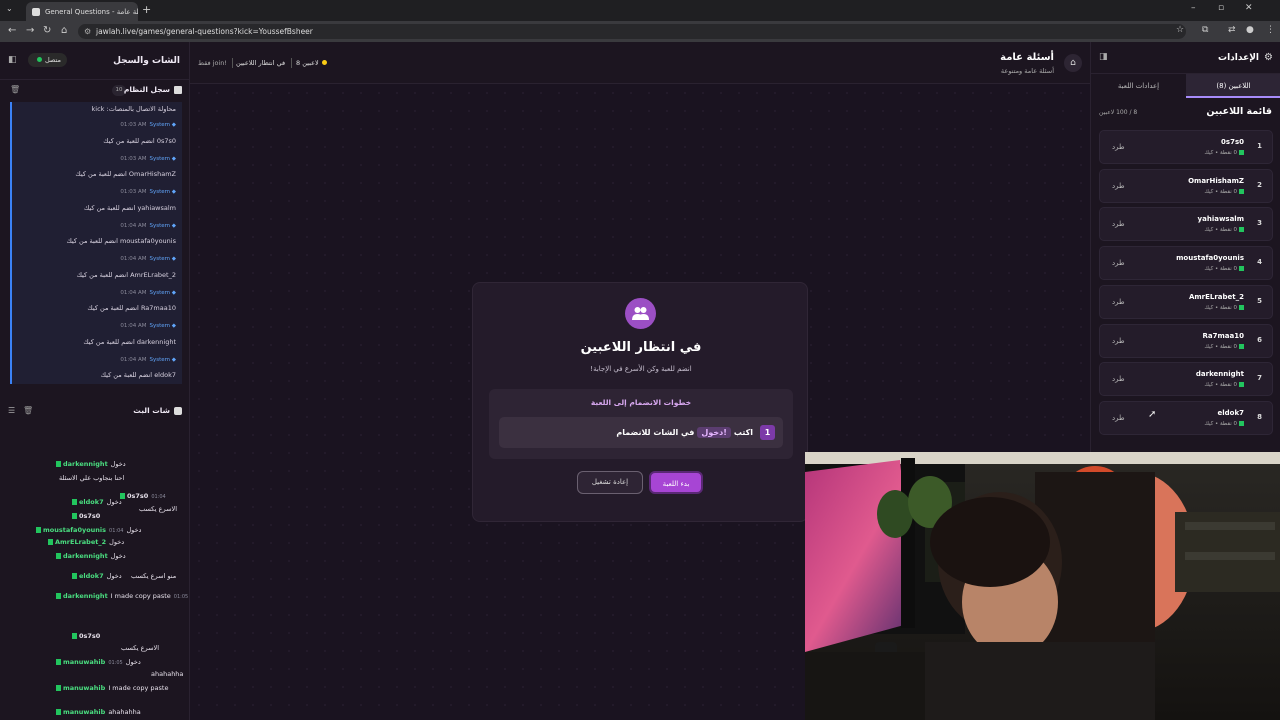  What do you see at coordinates (12, 30) in the screenshot?
I see `back-icon: ←` at bounding box center [12, 30].